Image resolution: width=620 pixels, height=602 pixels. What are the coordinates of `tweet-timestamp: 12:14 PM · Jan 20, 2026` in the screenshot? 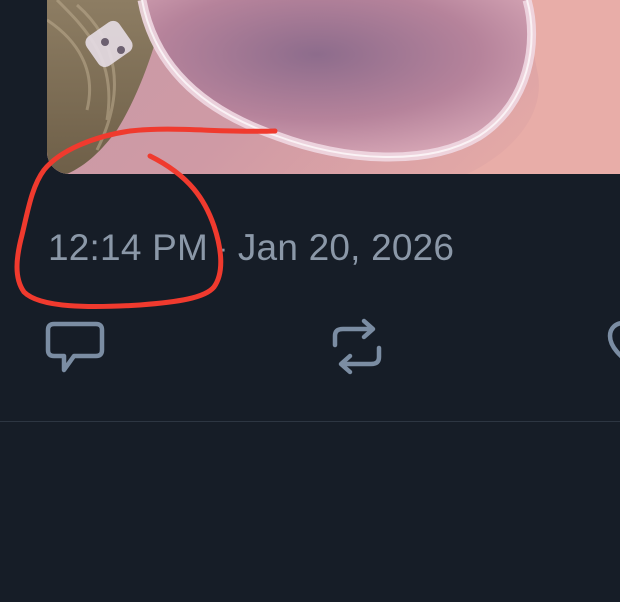 It's located at (251, 248).